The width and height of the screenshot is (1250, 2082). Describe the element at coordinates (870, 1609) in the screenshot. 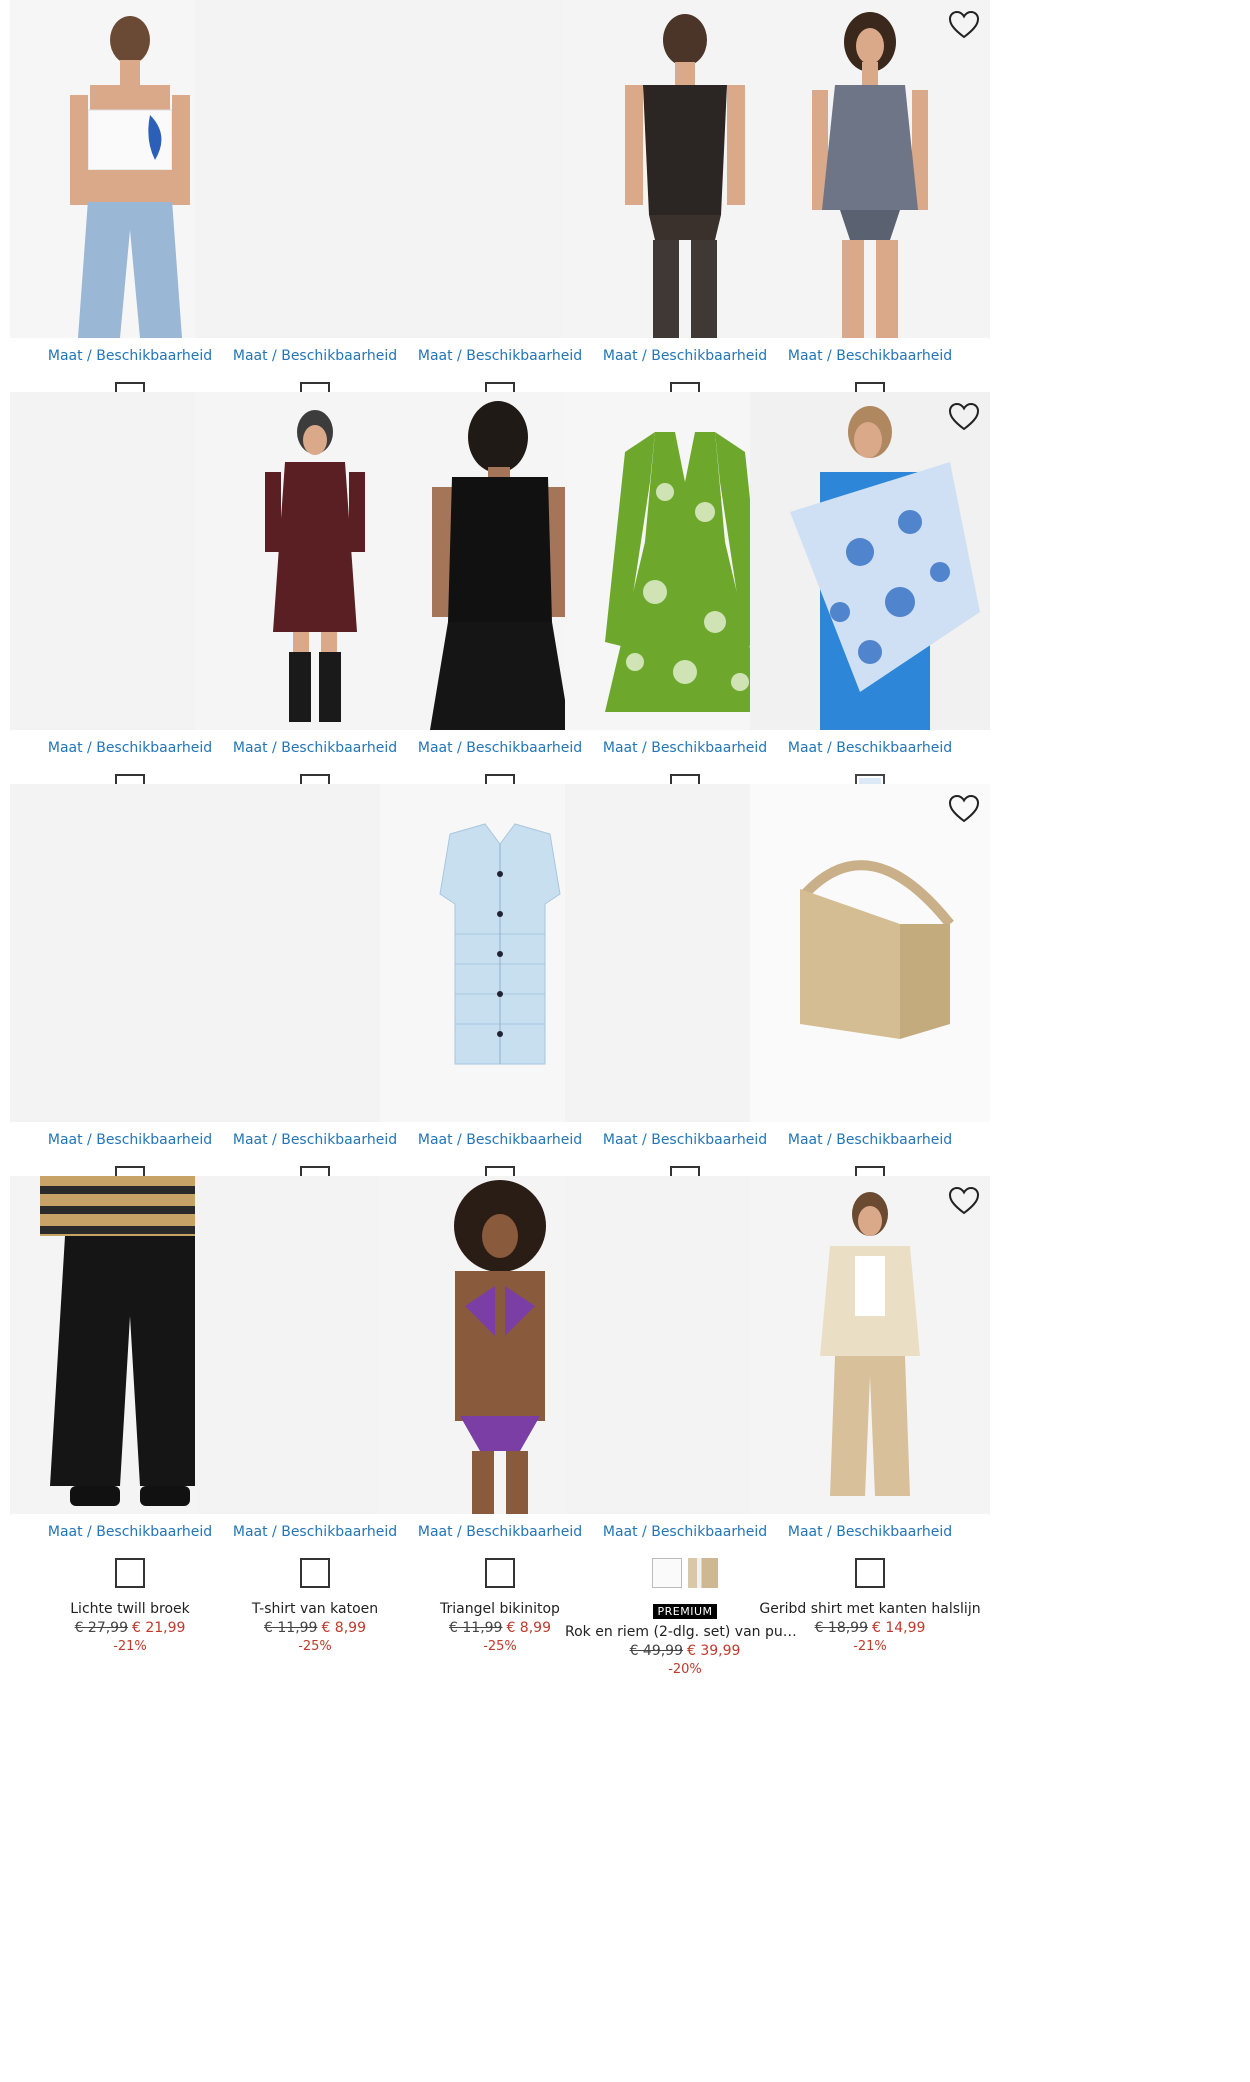

I see `product-name: Geribd shirt met kanten halslijn` at that location.